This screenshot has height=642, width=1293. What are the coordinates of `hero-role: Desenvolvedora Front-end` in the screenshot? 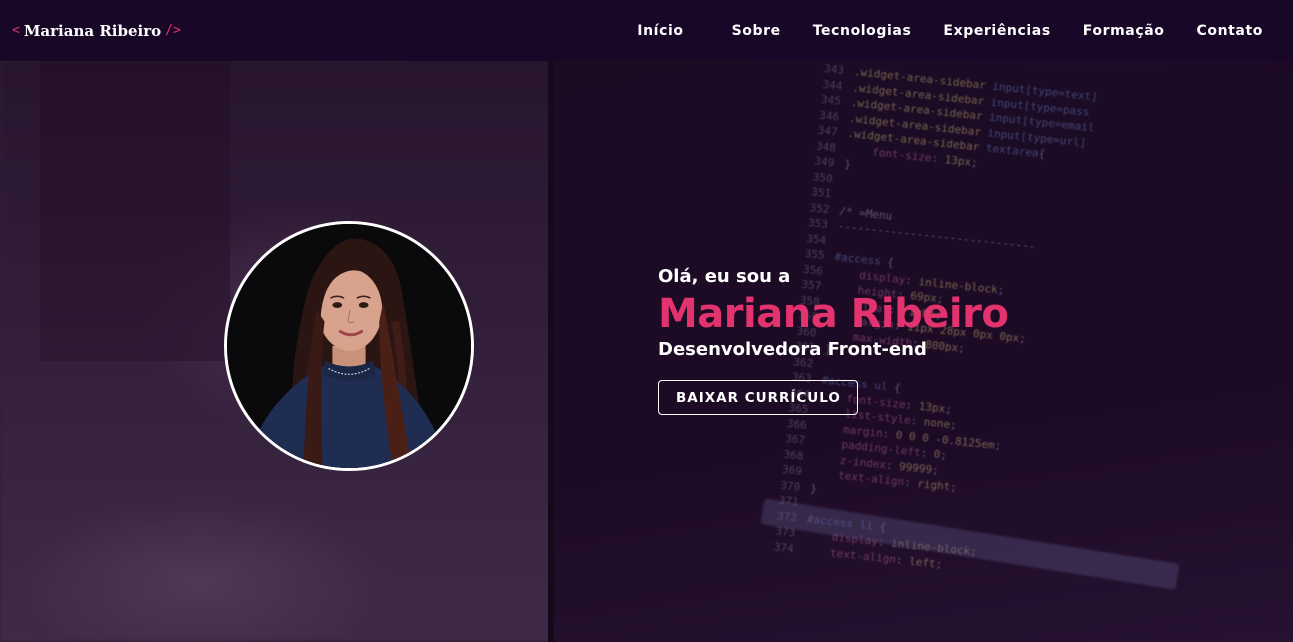 It's located at (792, 349).